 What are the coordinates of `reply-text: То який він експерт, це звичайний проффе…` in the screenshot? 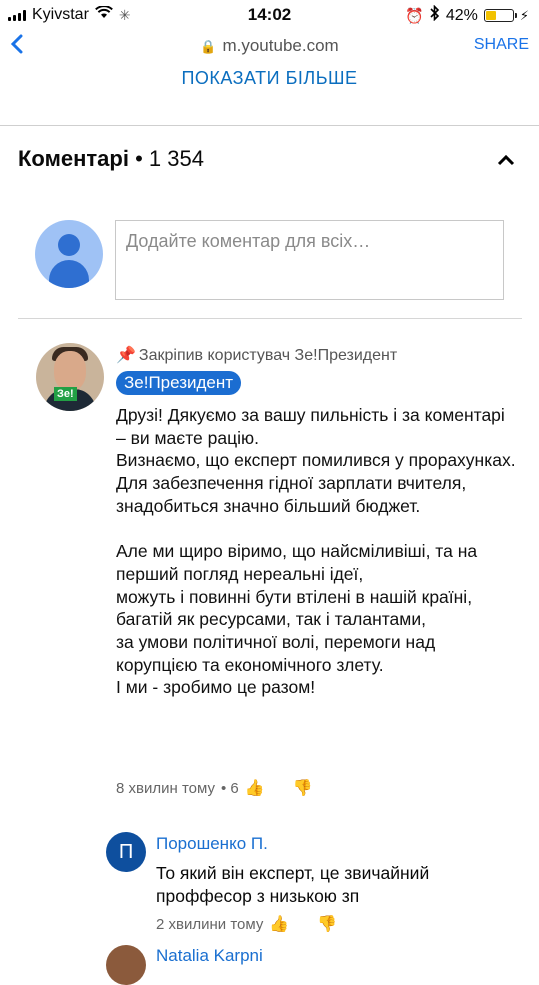 It's located at (293, 884).